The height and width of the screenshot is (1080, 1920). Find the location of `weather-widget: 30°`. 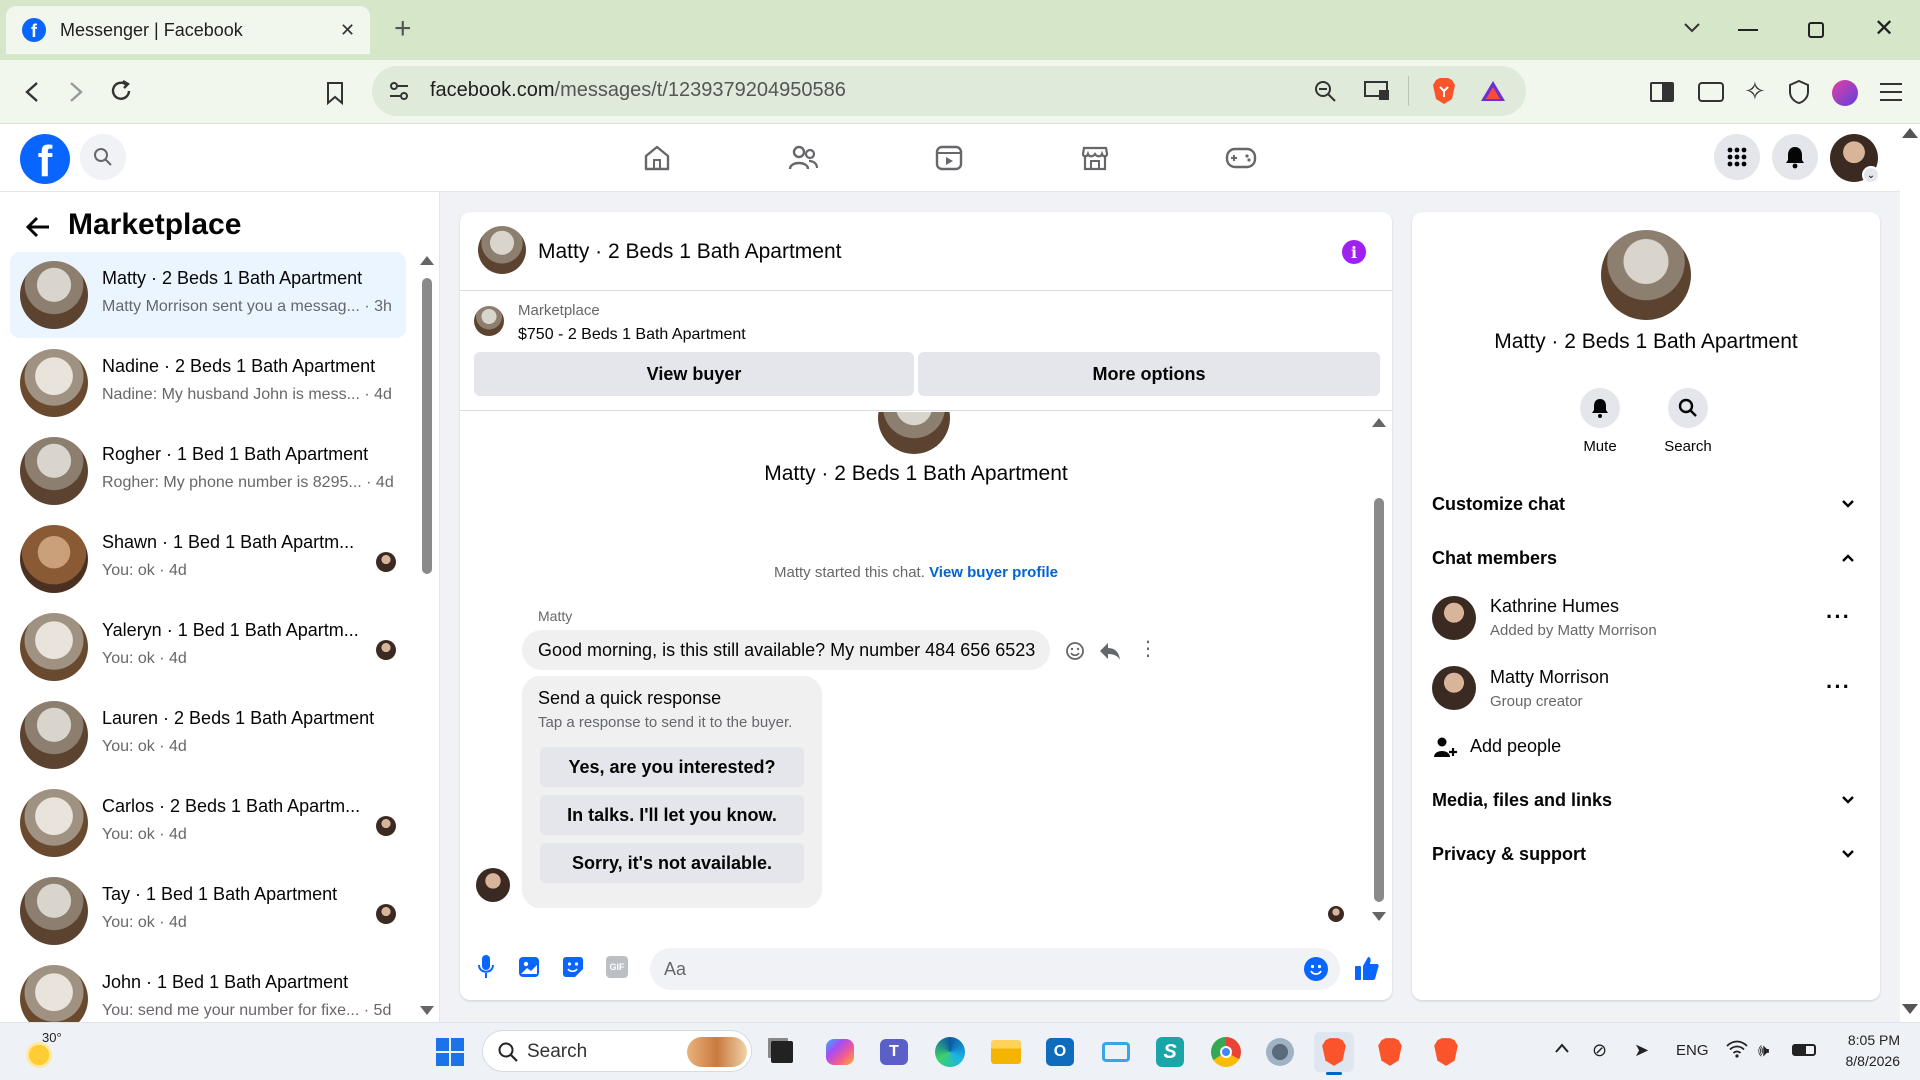

weather-widget: 30° is located at coordinates (52, 1052).